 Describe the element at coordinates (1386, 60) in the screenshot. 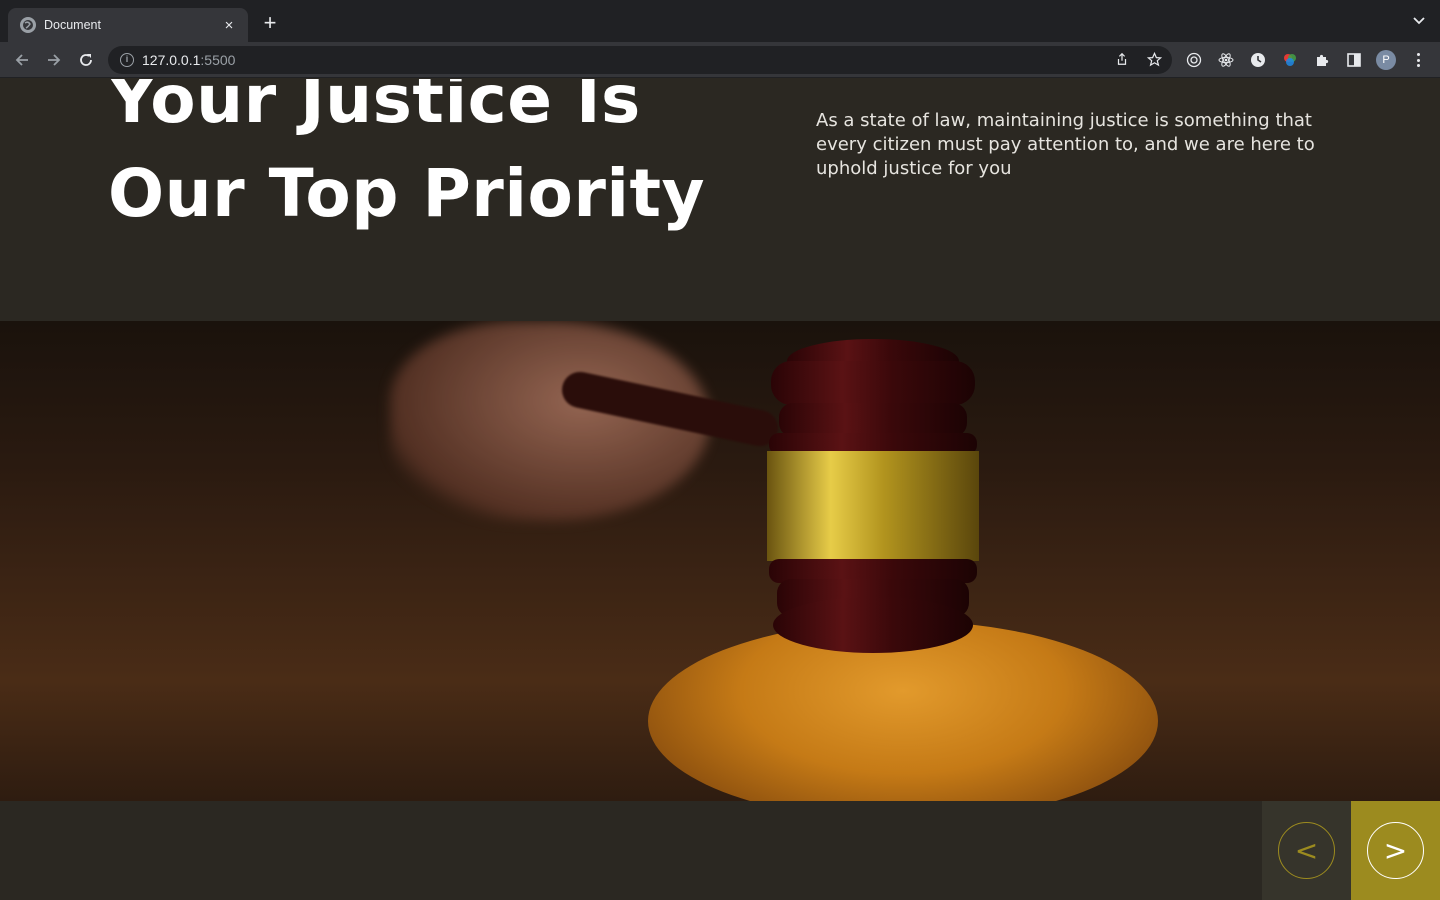

I see `profile-avatar: P` at that location.